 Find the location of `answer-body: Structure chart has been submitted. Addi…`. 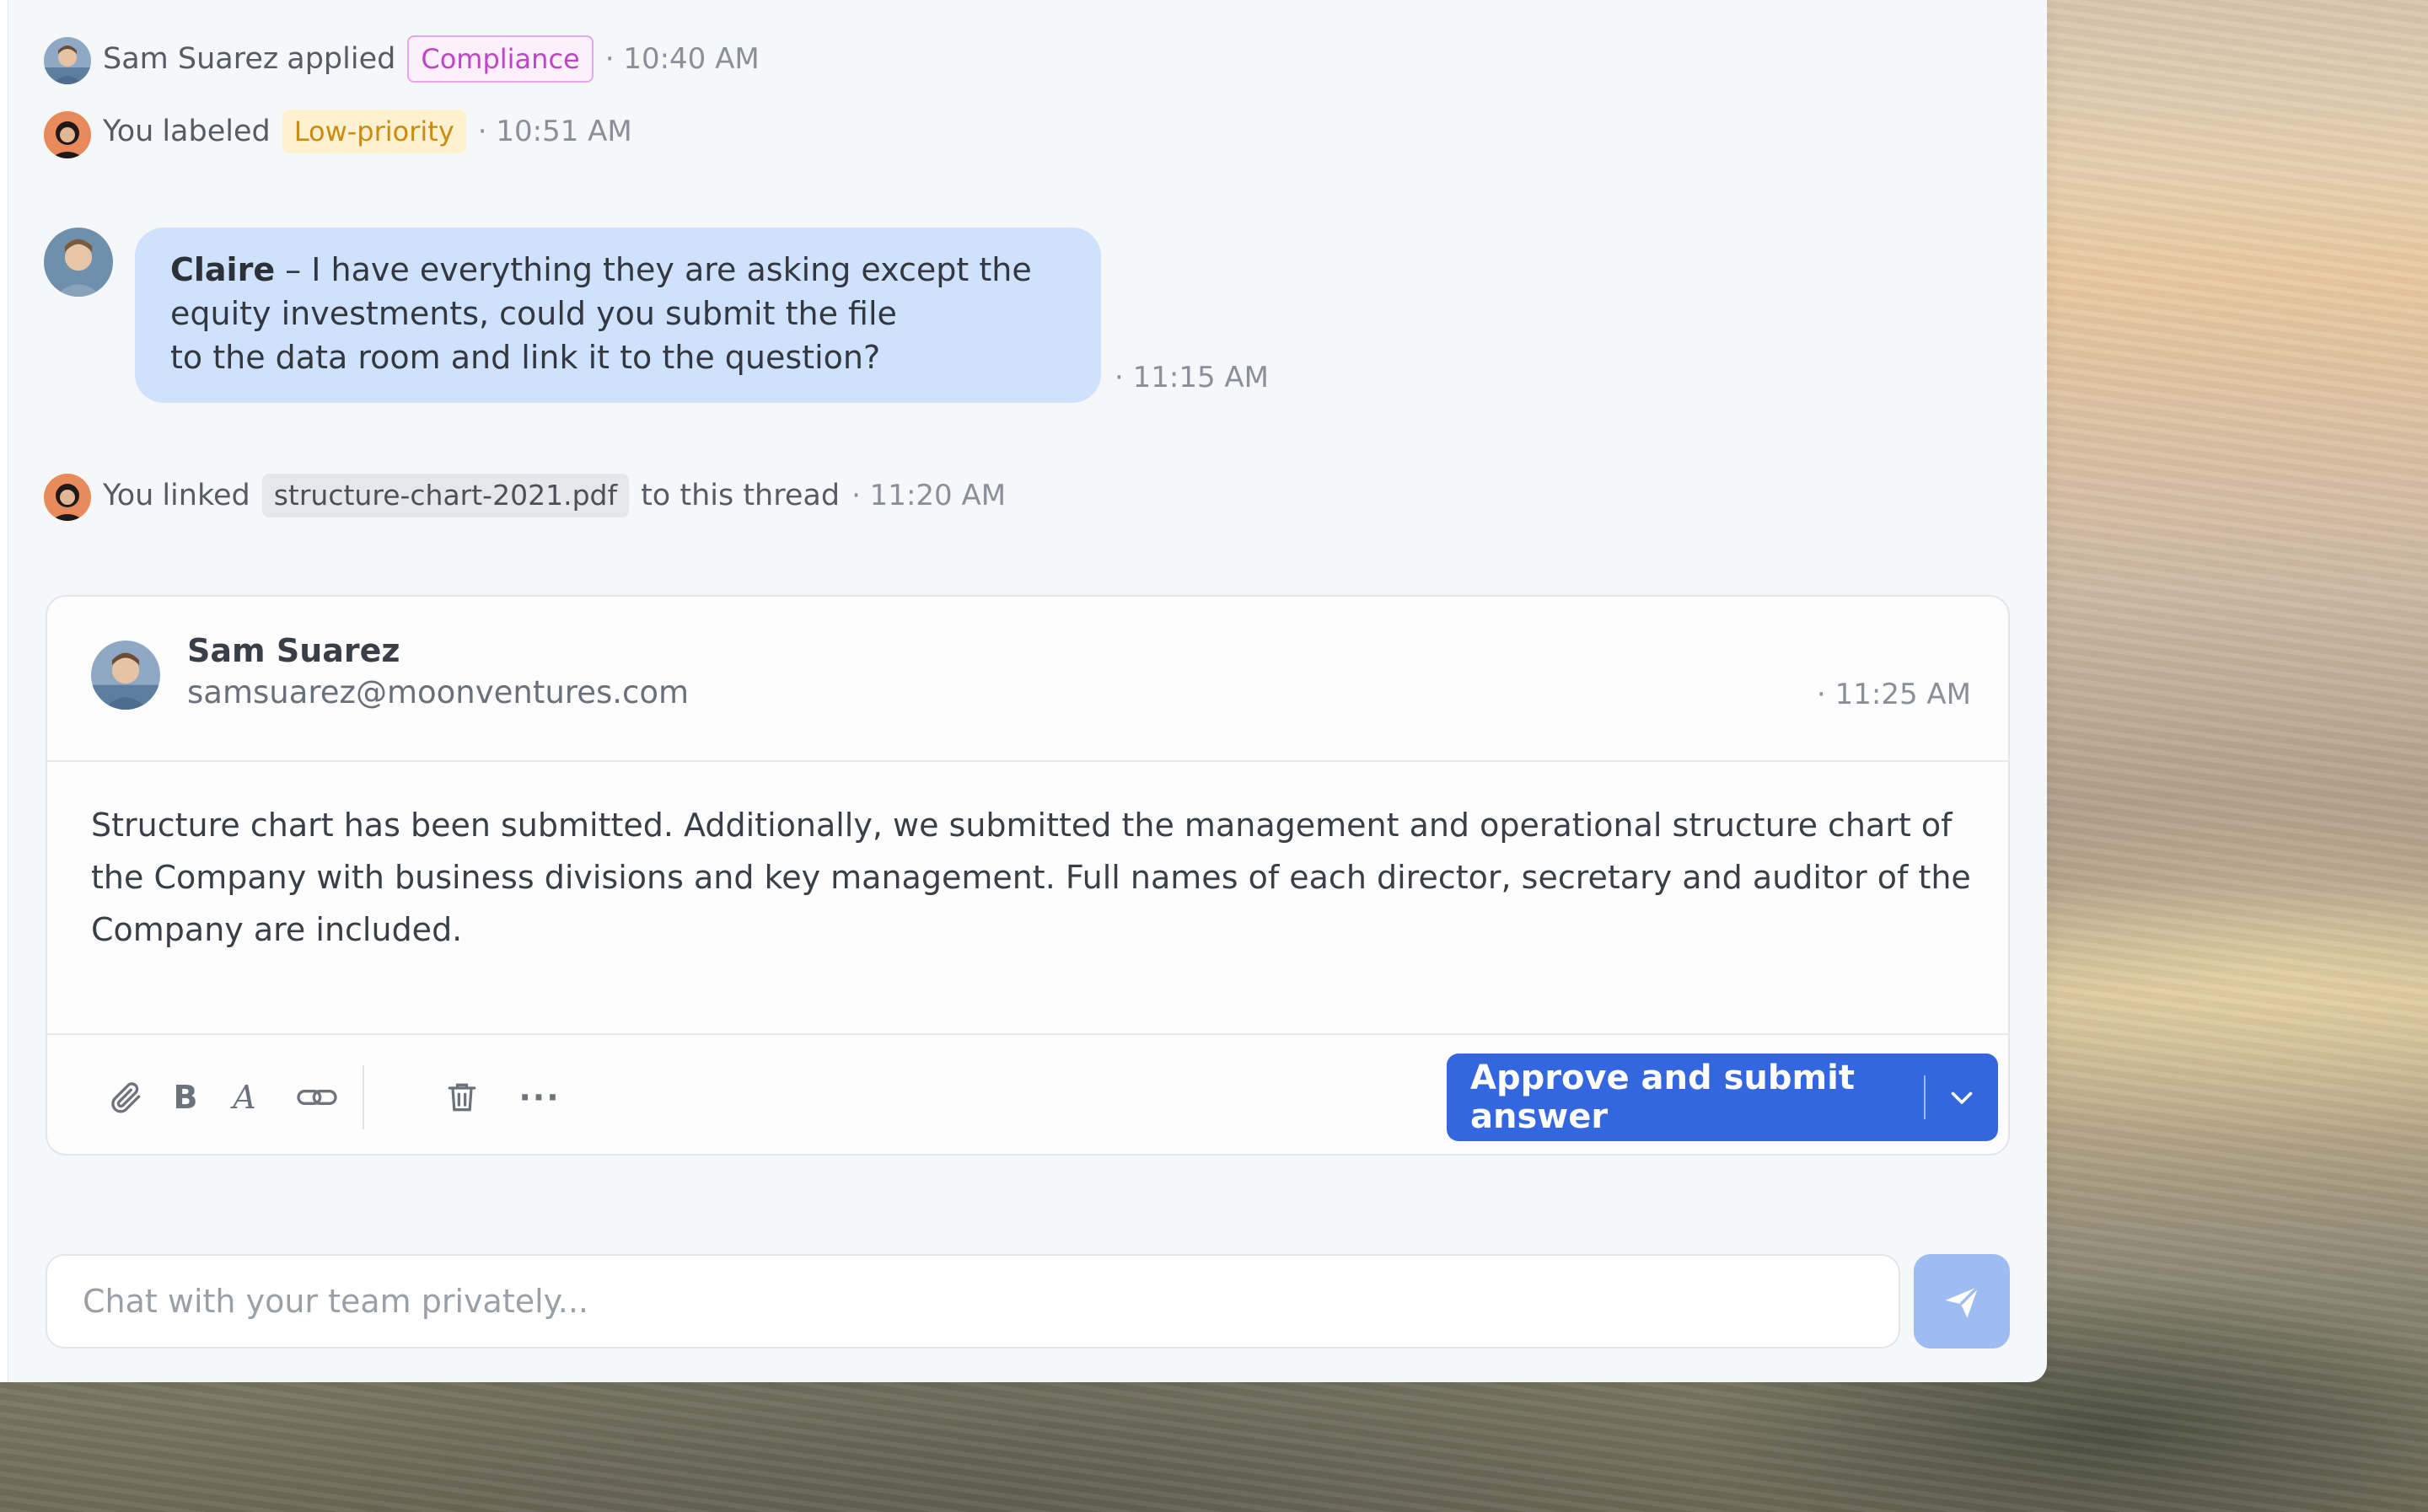

answer-body: Structure chart has been submitted. Addi… is located at coordinates (1031, 877).